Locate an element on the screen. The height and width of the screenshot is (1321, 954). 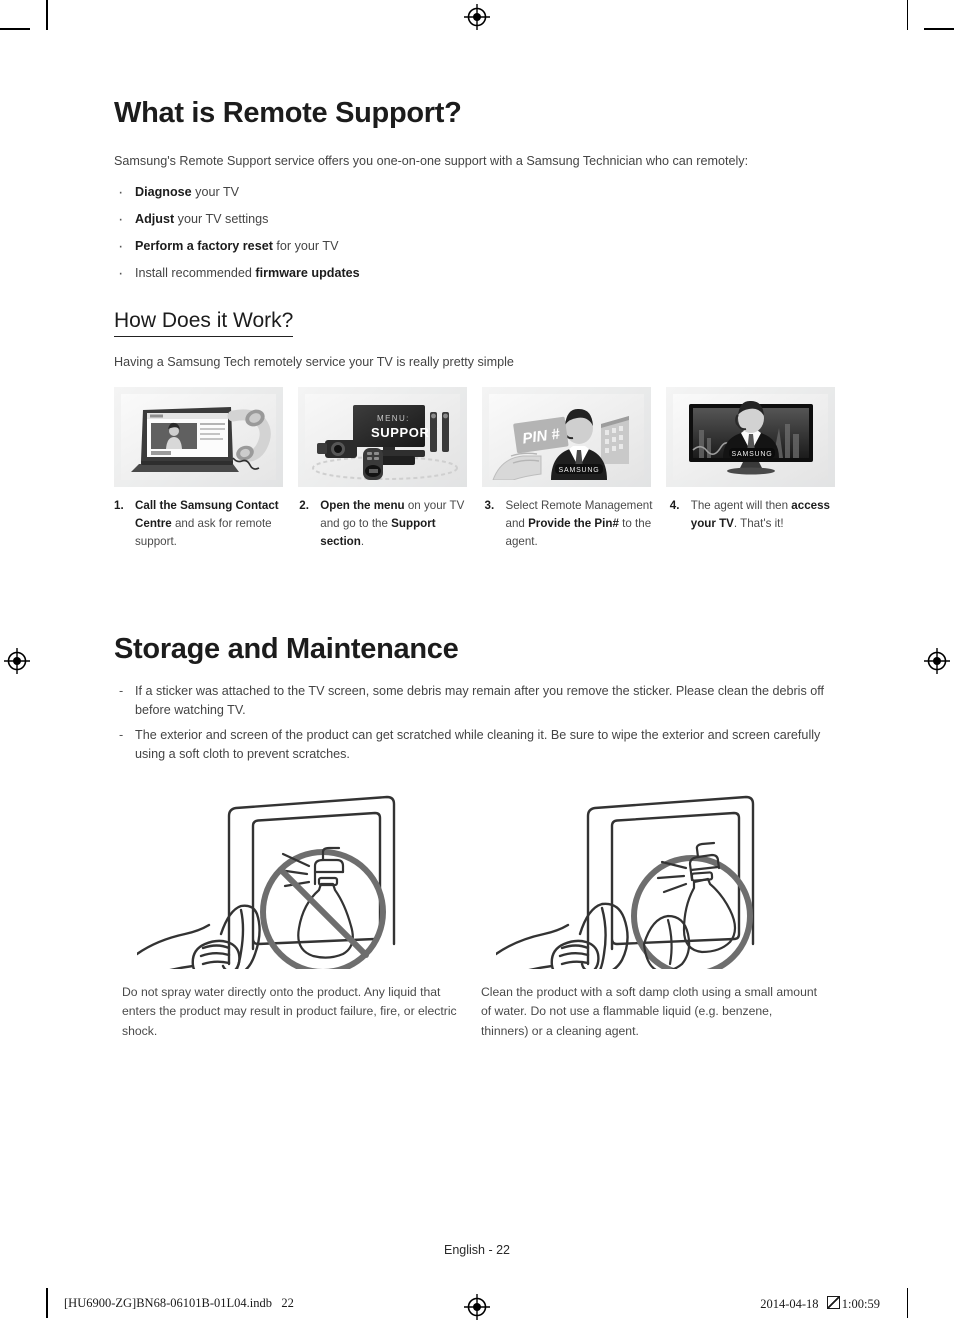
list-item: Diagnose your TV is located at coordinates (477, 193).